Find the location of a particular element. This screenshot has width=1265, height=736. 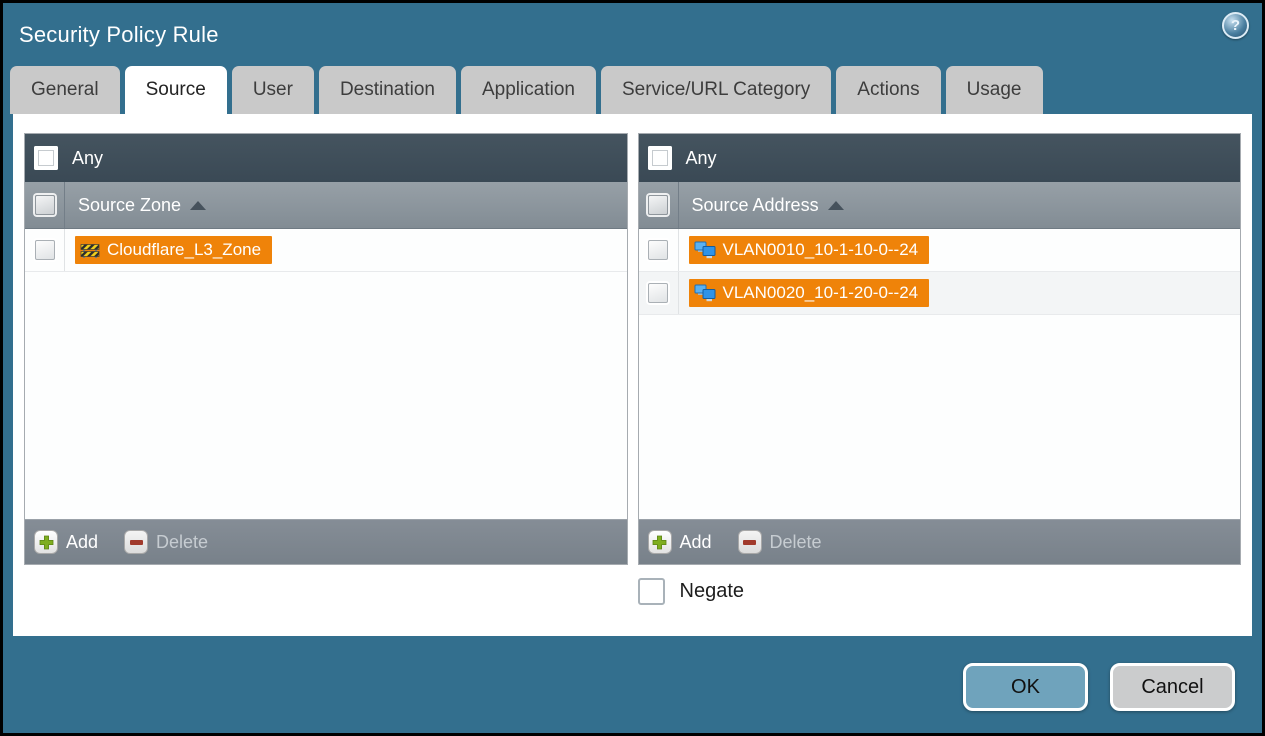

tab-application: Application is located at coordinates (528, 90).